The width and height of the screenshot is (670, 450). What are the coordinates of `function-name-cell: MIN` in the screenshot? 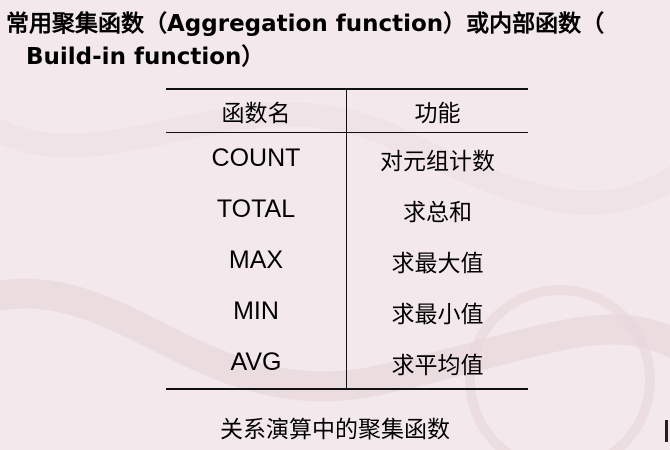 It's located at (256, 311).